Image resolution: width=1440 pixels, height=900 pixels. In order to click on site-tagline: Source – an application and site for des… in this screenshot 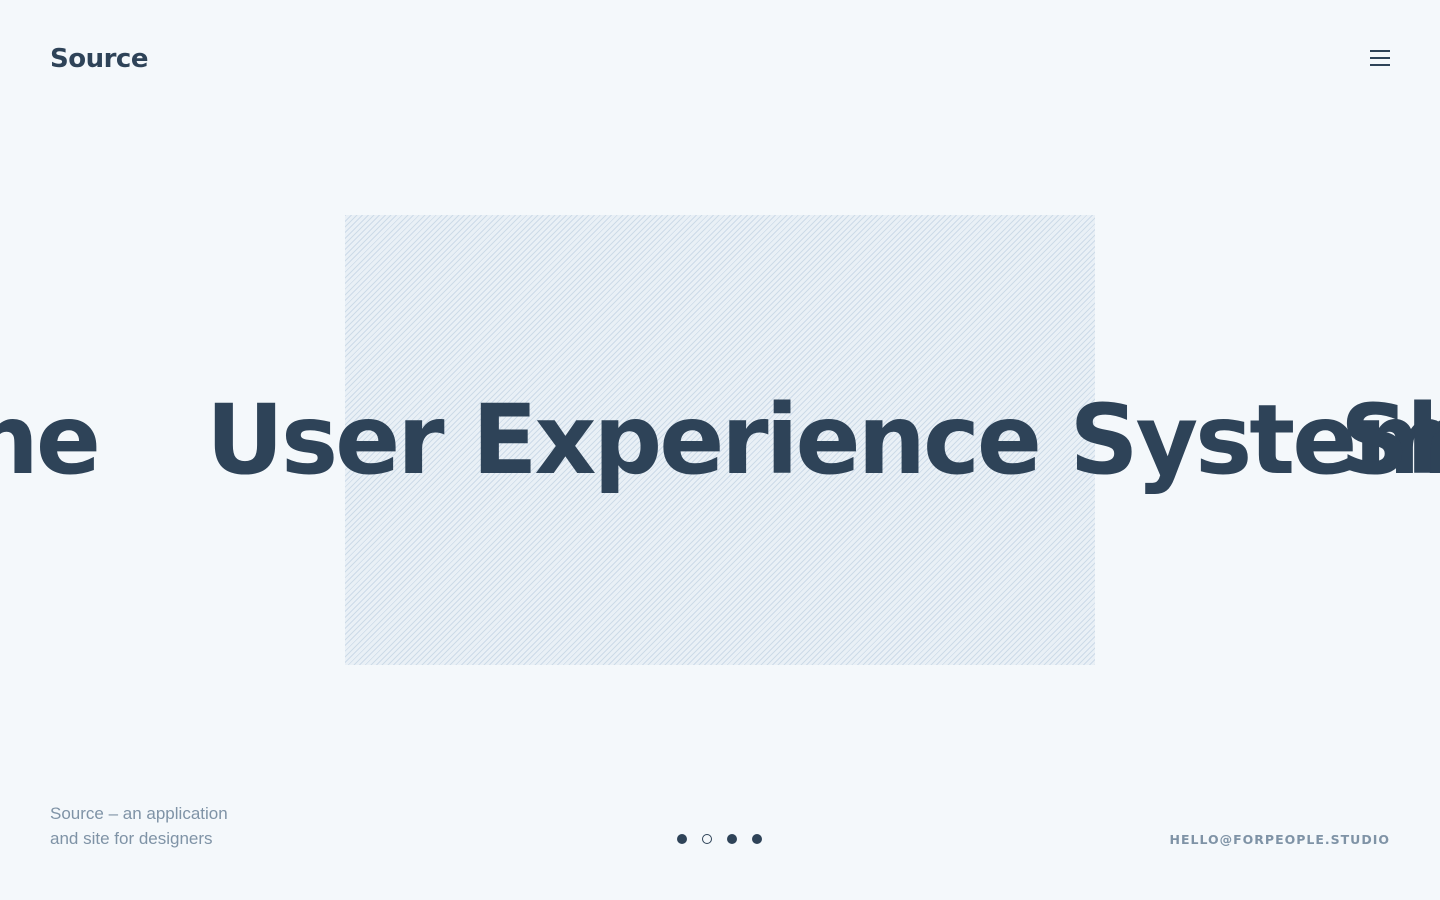, I will do `click(139, 826)`.